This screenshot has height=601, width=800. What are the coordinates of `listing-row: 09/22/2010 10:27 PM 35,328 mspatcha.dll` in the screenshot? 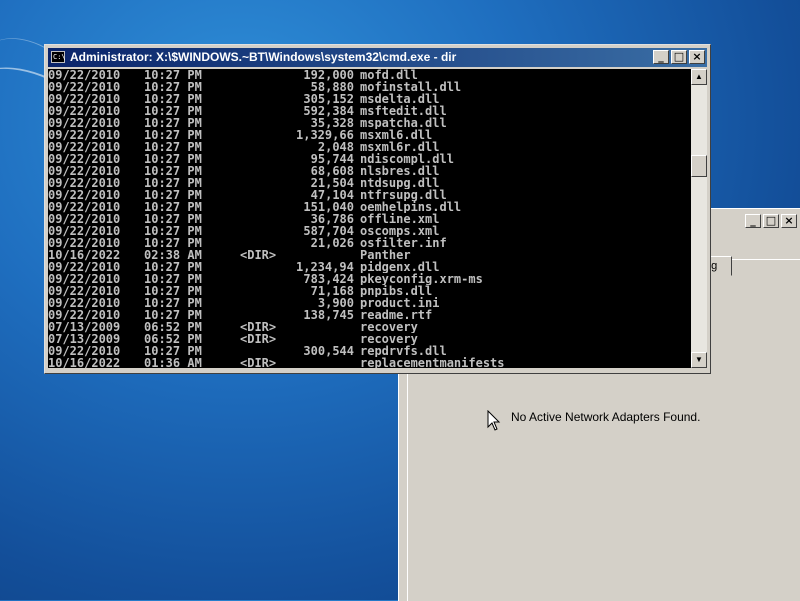 It's located at (369, 123).